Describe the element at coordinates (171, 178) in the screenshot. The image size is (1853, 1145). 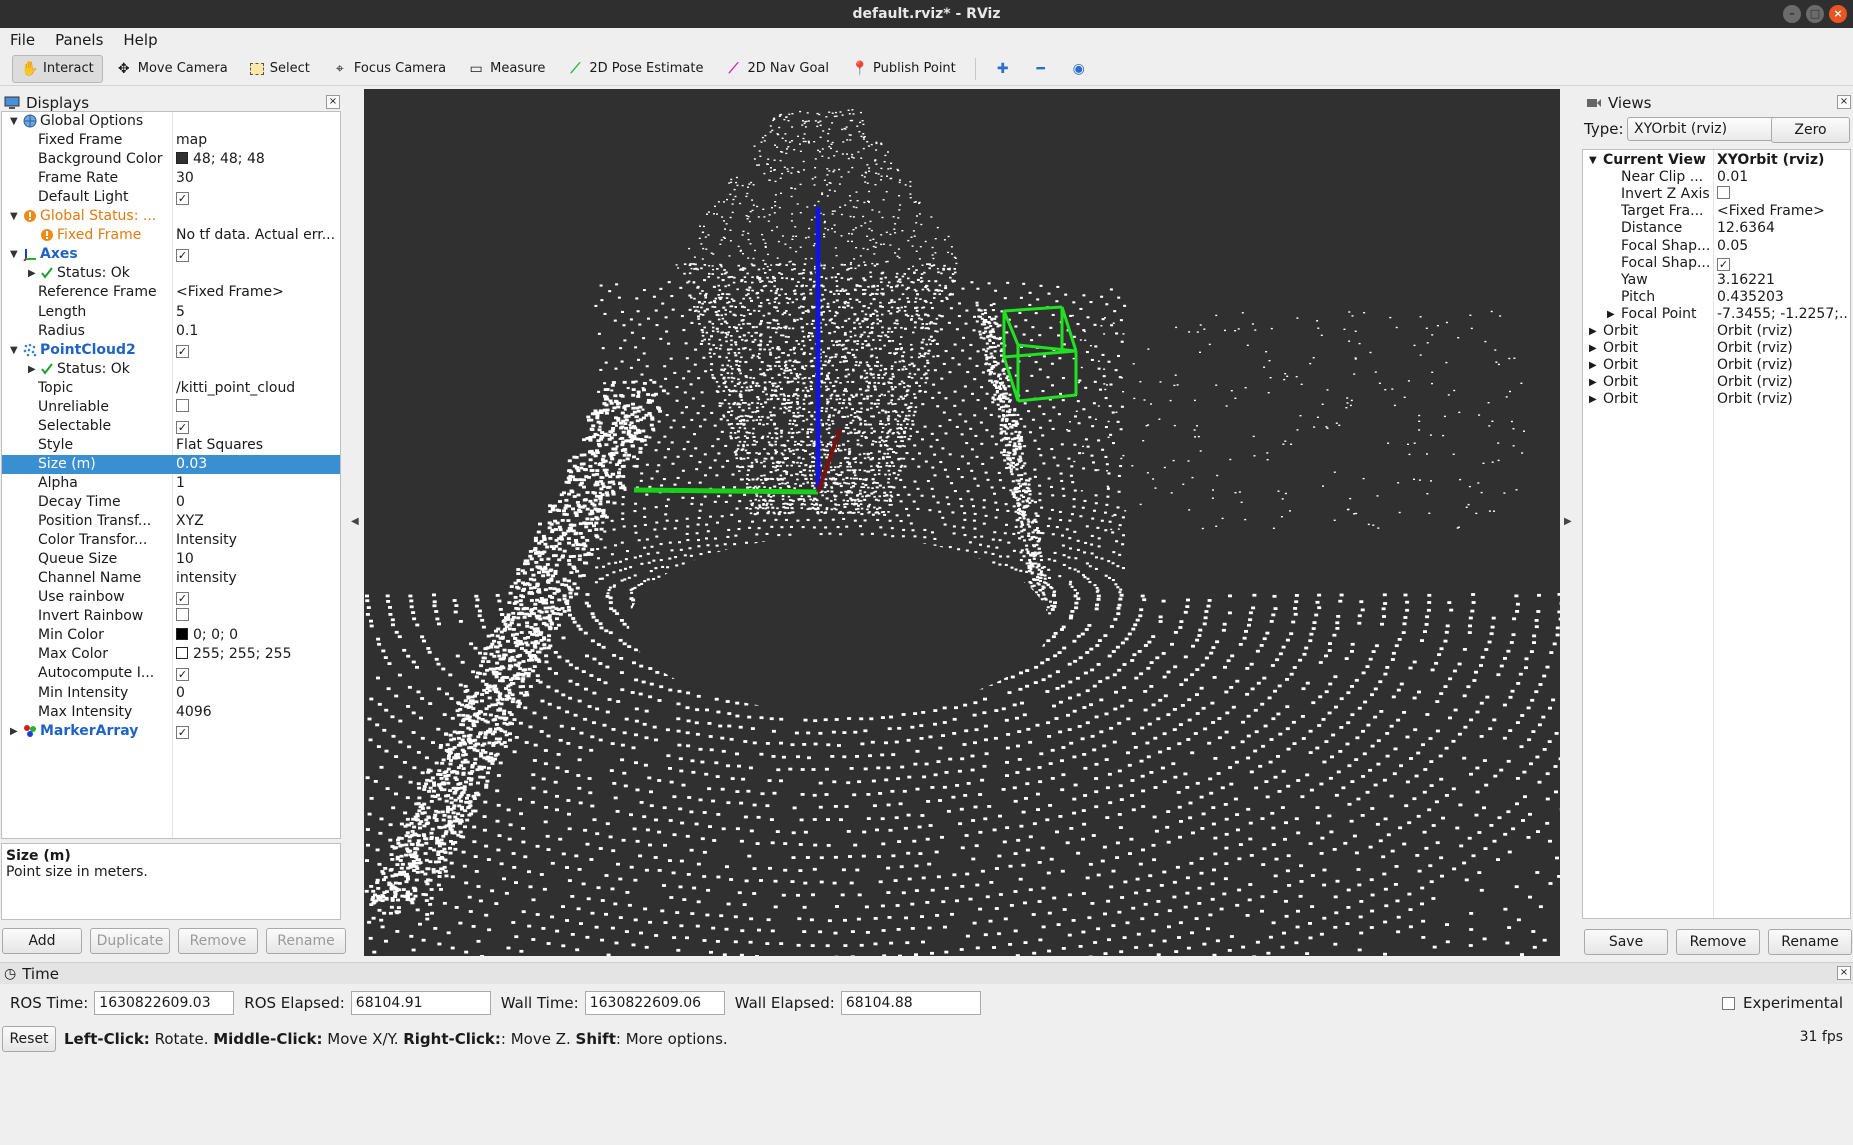
I see `display-row: Frame Rate30` at that location.